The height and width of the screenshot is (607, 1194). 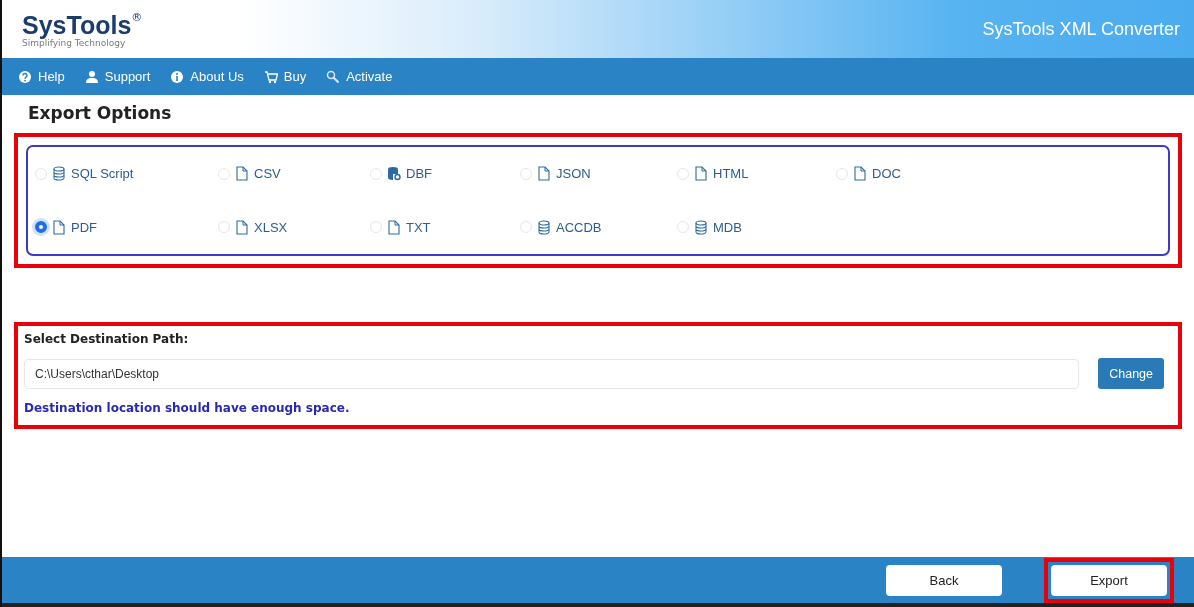 What do you see at coordinates (579, 227) in the screenshot?
I see `option-label: ACCDB` at bounding box center [579, 227].